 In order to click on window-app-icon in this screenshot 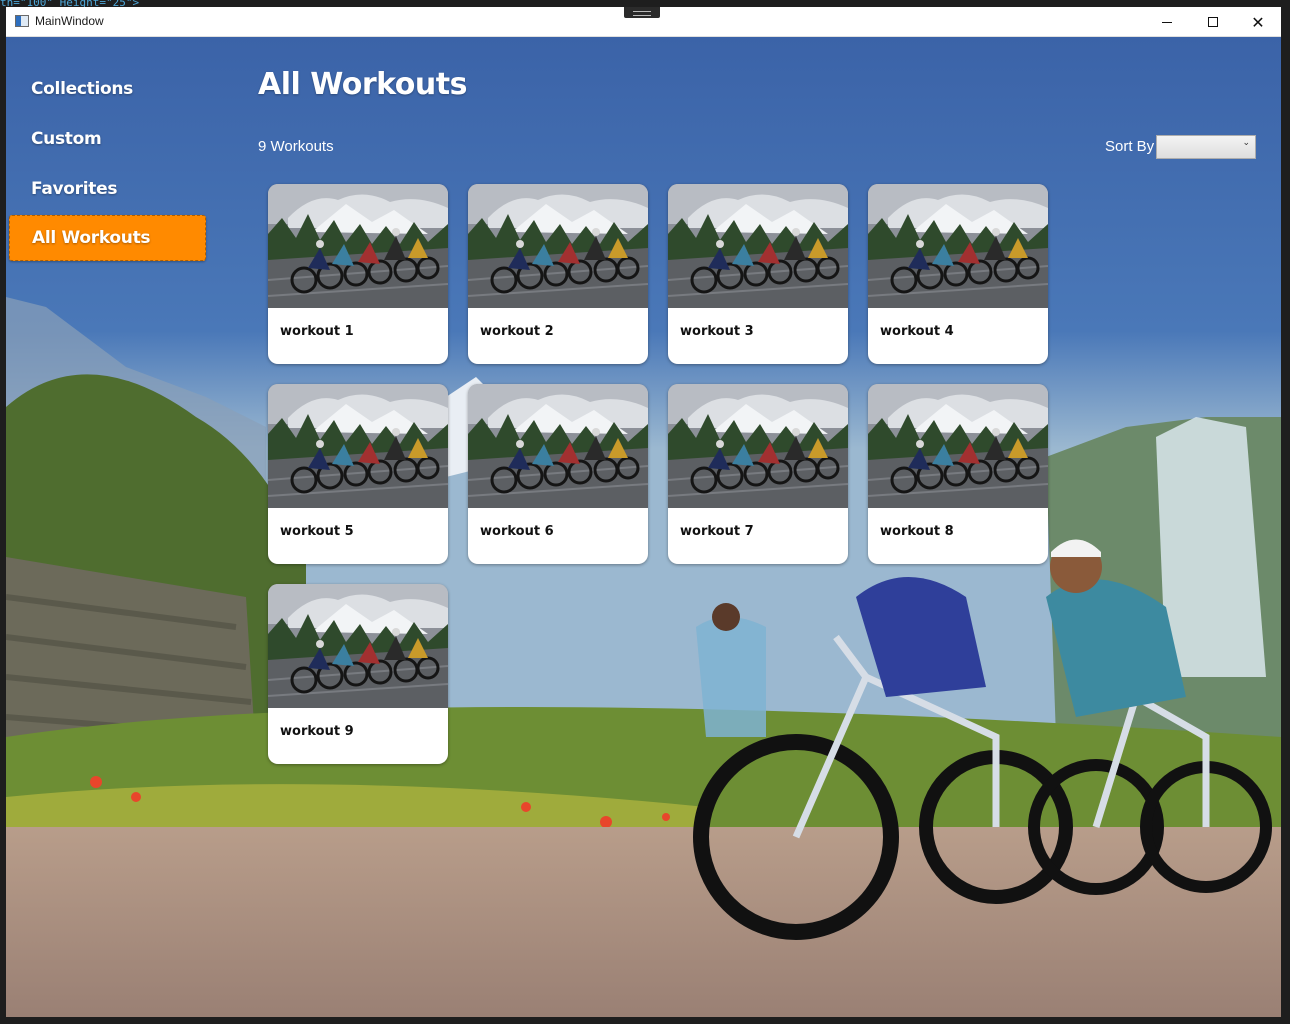, I will do `click(22, 21)`.